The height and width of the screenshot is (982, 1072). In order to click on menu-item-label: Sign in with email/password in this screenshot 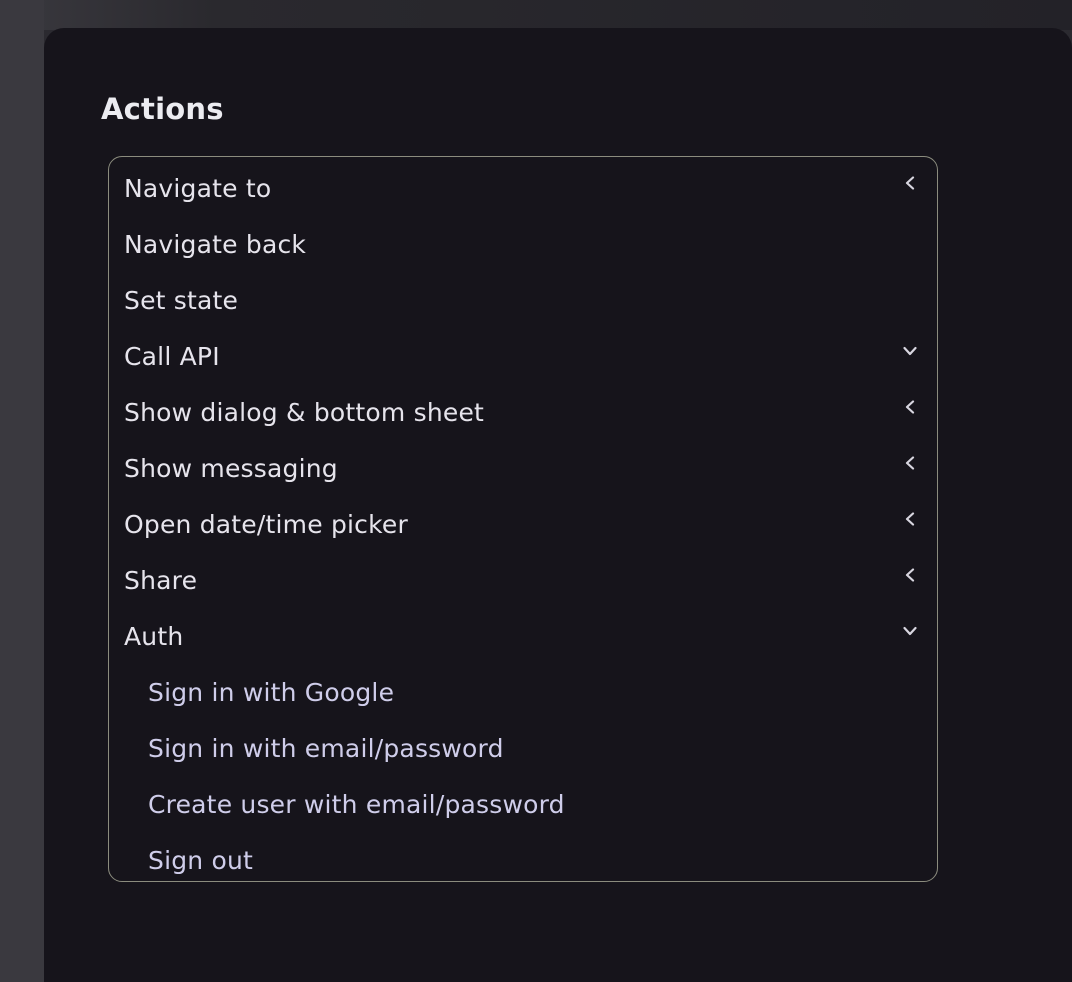, I will do `click(326, 748)`.